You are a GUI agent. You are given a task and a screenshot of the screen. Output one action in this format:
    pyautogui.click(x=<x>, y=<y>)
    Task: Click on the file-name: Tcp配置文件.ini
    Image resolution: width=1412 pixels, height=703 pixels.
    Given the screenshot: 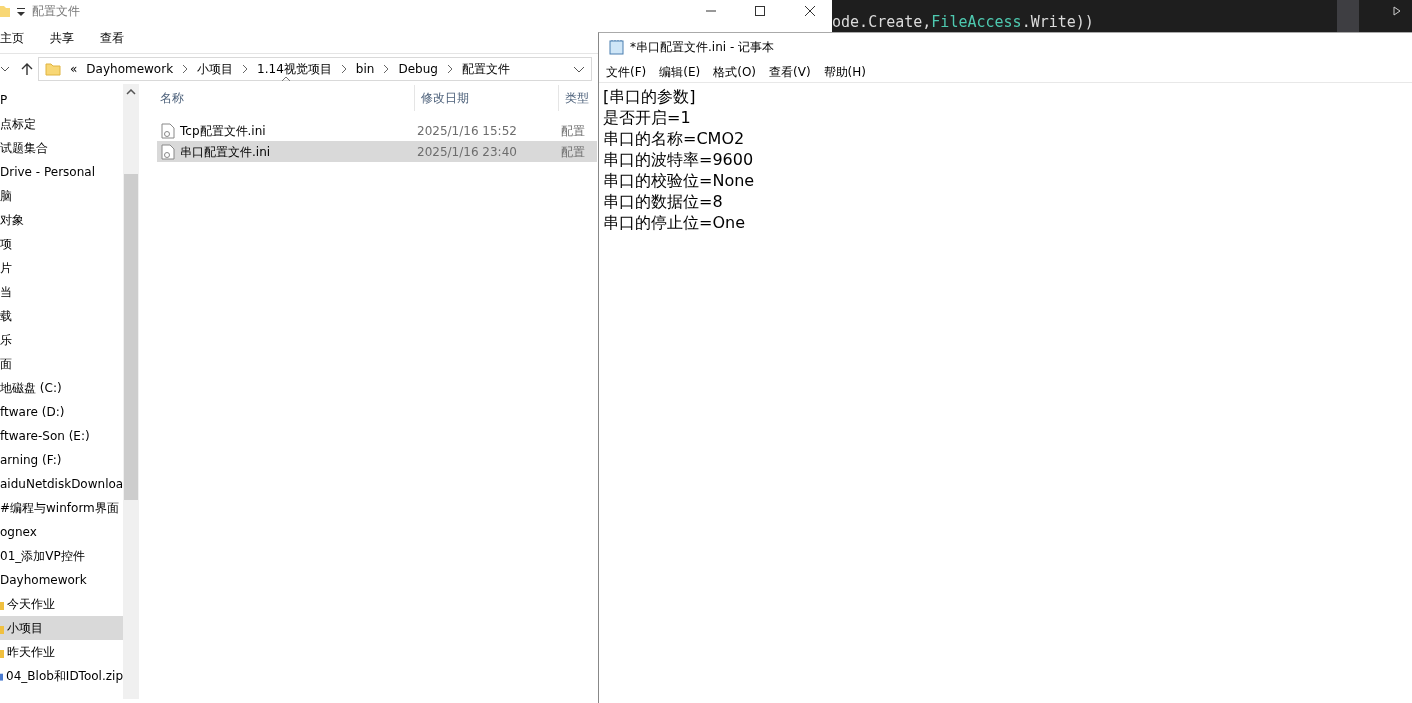 What is the action you would take?
    pyautogui.click(x=223, y=131)
    